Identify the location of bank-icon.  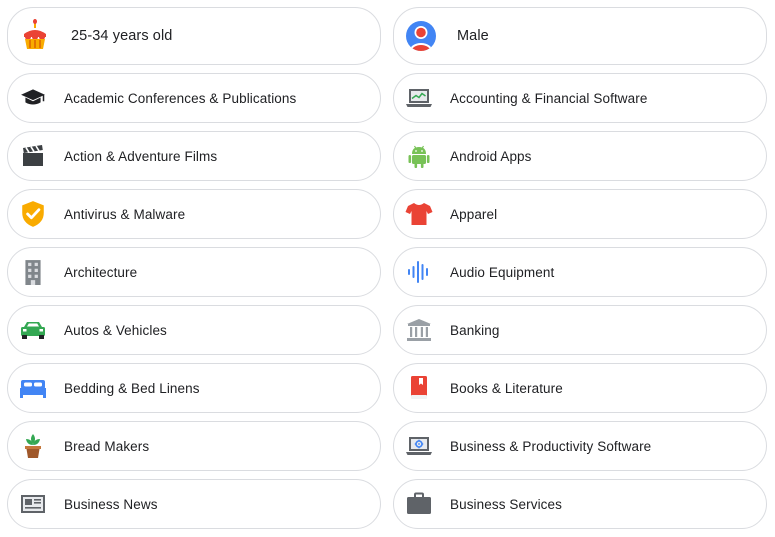
(419, 330).